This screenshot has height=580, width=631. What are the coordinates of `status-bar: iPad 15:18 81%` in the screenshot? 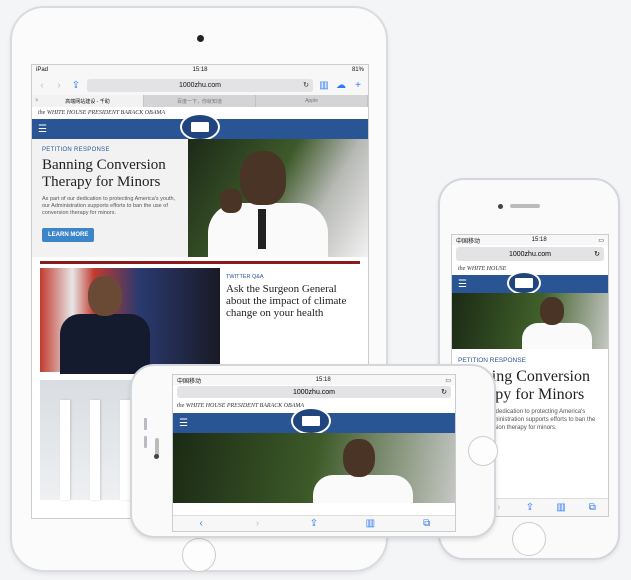 It's located at (200, 70).